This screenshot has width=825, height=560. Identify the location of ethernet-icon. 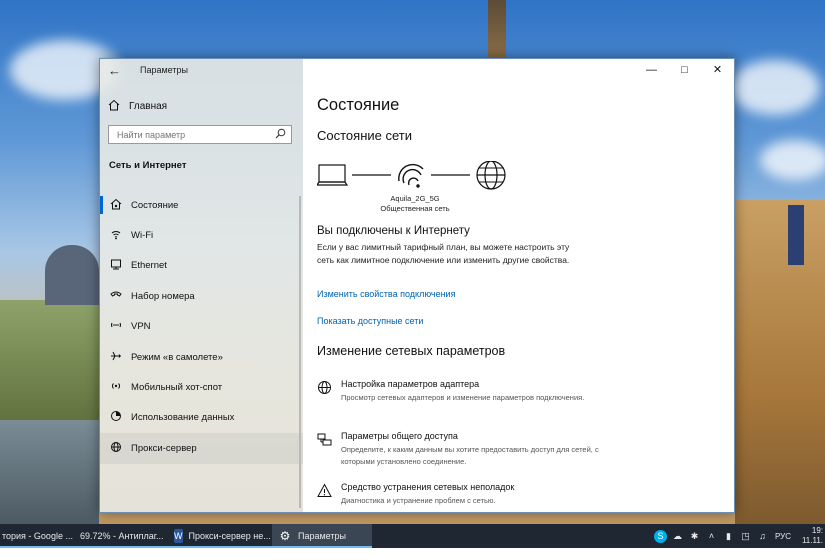
(116, 265).